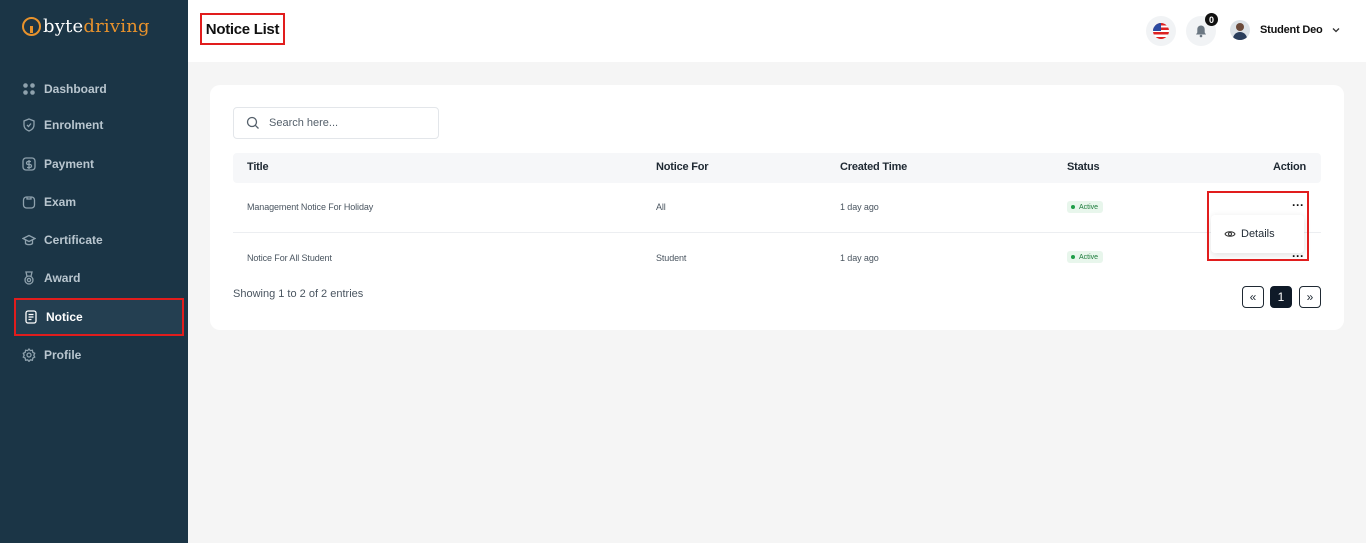 The height and width of the screenshot is (543, 1366). What do you see at coordinates (74, 125) in the screenshot?
I see `sidebar-item-label: Enrolment` at bounding box center [74, 125].